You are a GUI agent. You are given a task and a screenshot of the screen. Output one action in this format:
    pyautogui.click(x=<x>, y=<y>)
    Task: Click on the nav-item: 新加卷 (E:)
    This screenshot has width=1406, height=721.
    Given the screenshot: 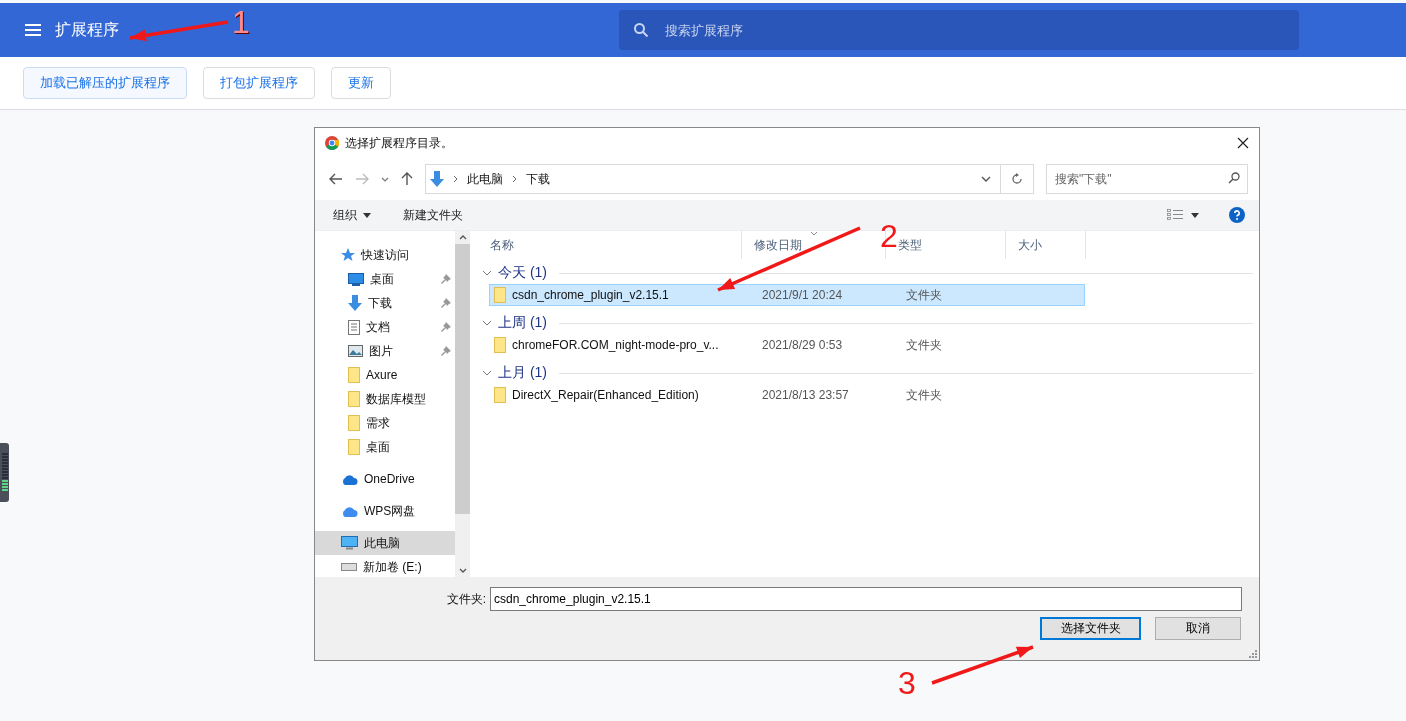 What is the action you would take?
    pyautogui.click(x=385, y=566)
    